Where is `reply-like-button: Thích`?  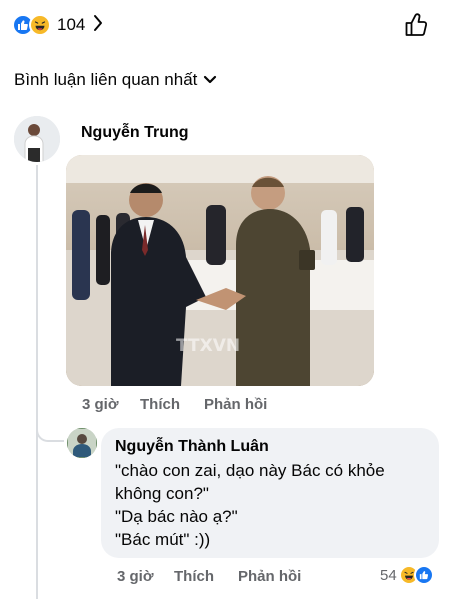
reply-like-button: Thích is located at coordinates (194, 576).